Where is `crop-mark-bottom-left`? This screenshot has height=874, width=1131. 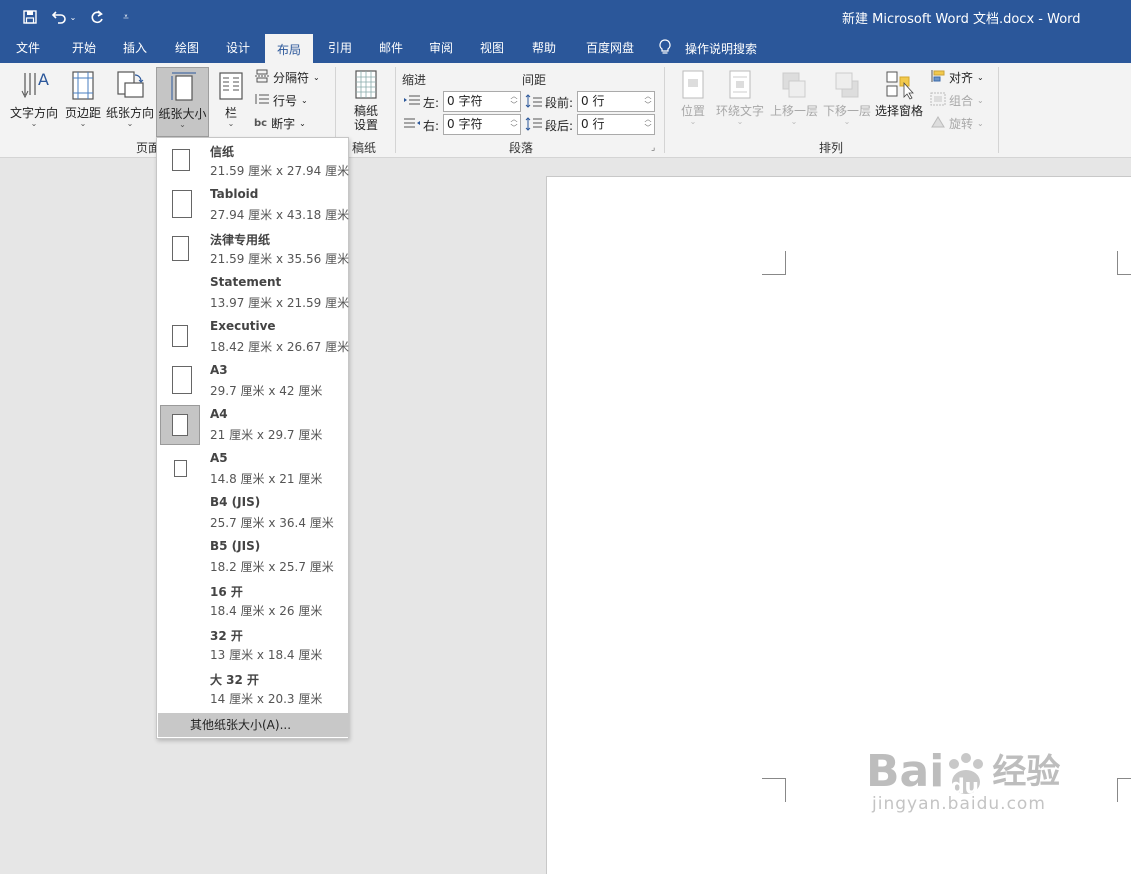 crop-mark-bottom-left is located at coordinates (774, 790).